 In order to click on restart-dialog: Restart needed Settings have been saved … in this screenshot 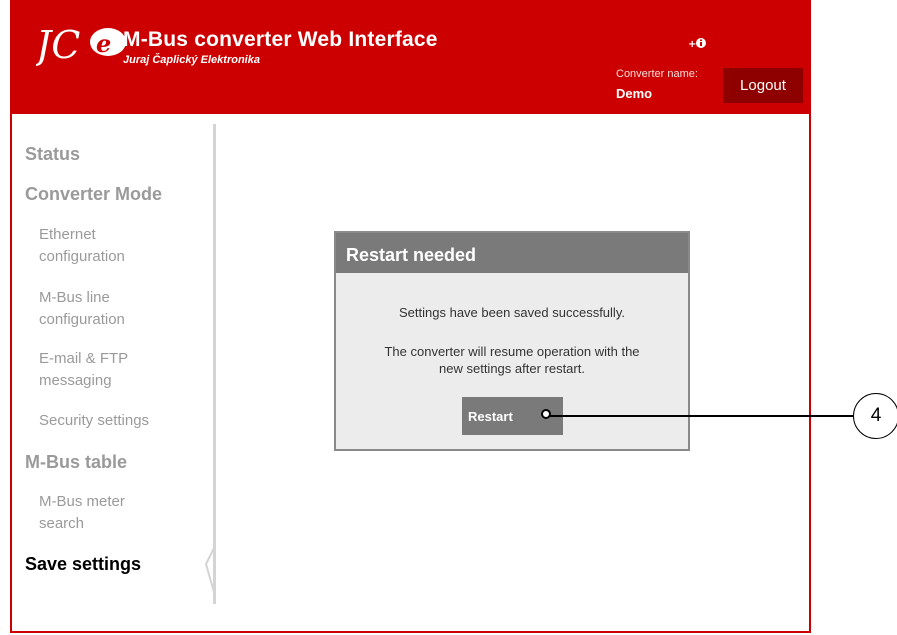, I will do `click(512, 341)`.